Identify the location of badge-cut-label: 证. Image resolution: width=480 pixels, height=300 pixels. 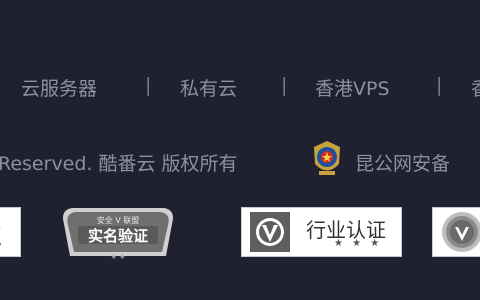
(0, 235).